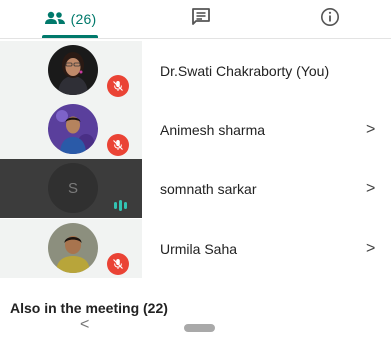  What do you see at coordinates (199, 328) in the screenshot?
I see `home-pill` at bounding box center [199, 328].